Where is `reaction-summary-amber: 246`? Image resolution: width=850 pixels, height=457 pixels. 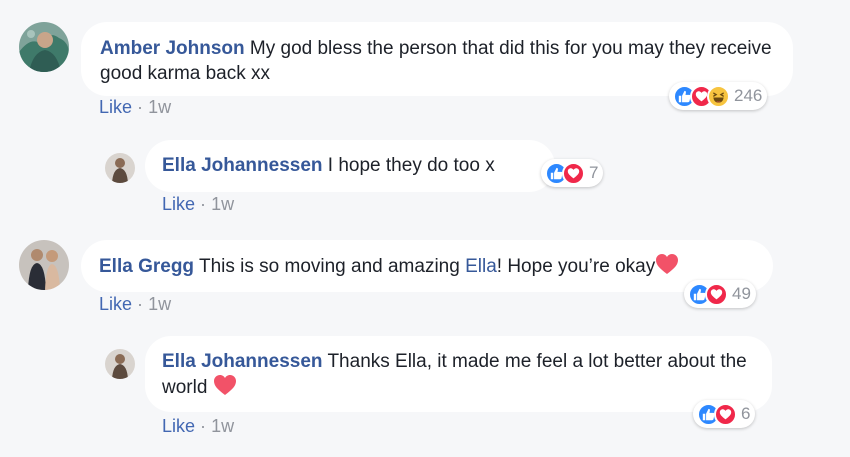
reaction-summary-amber: 246 is located at coordinates (718, 96).